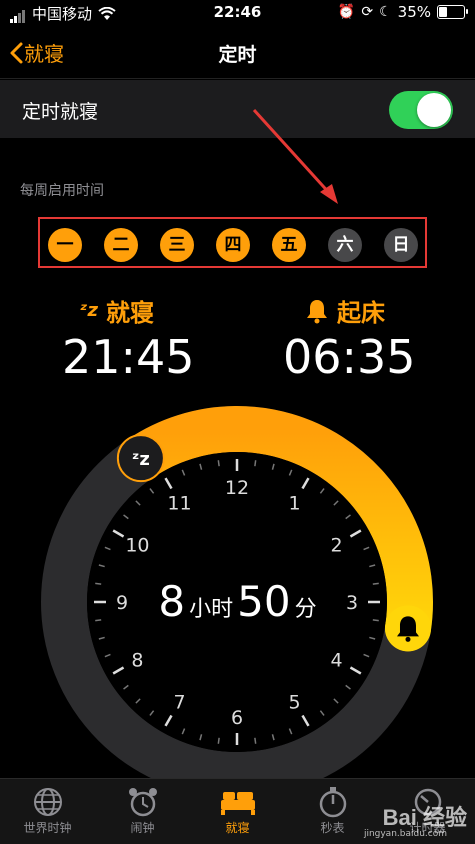 This screenshot has width=475, height=844. I want to click on zzz-icon: ᶻz, so click(89, 310).